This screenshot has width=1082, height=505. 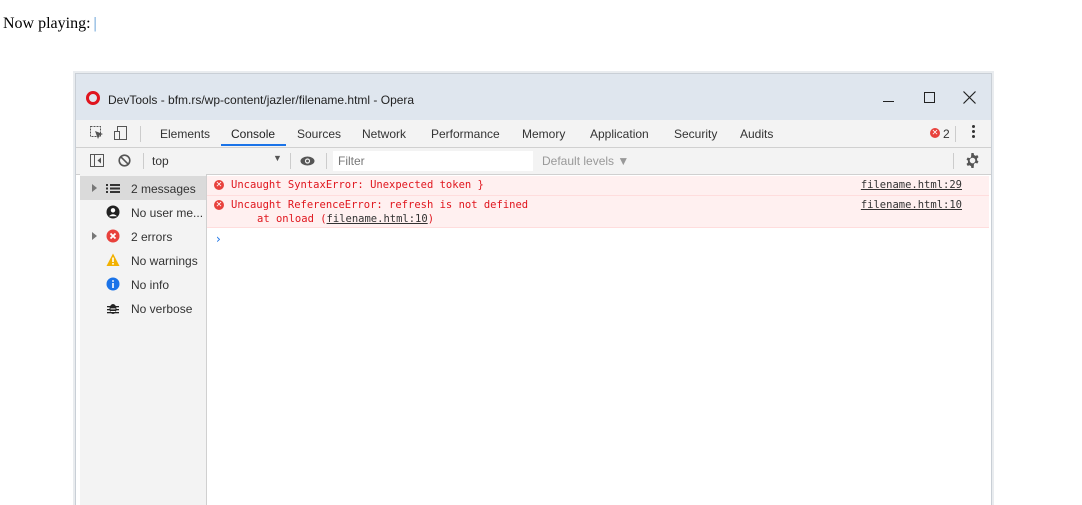 What do you see at coordinates (150, 285) in the screenshot?
I see `sidebar-item-label: No info` at bounding box center [150, 285].